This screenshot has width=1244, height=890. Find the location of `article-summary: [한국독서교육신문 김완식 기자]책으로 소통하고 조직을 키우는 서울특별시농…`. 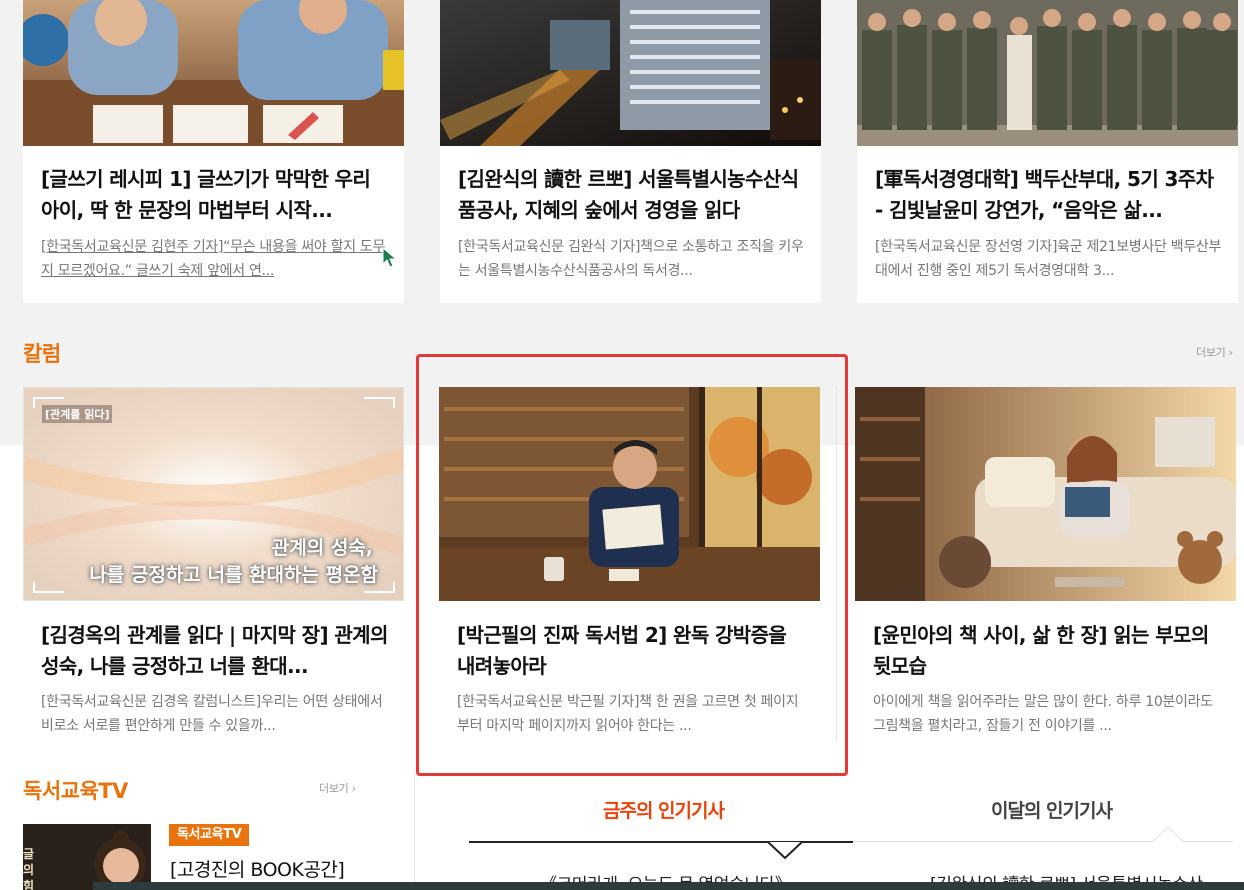

article-summary: [한국독서교육신문 김완식 기자]책으로 소통하고 조직을 키우는 서울특별시농… is located at coordinates (632, 259).